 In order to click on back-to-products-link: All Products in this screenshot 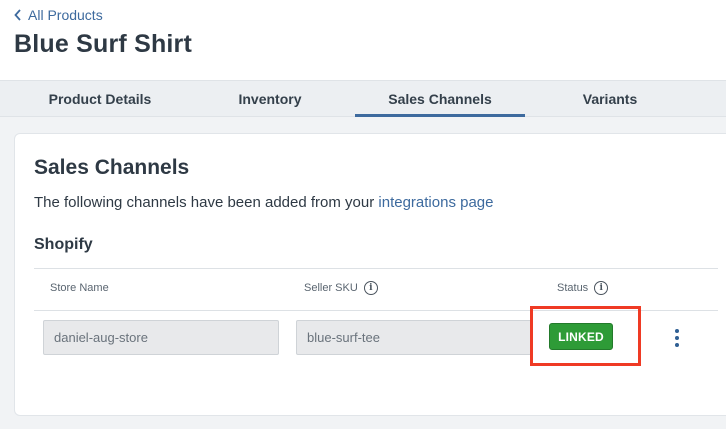, I will do `click(58, 15)`.